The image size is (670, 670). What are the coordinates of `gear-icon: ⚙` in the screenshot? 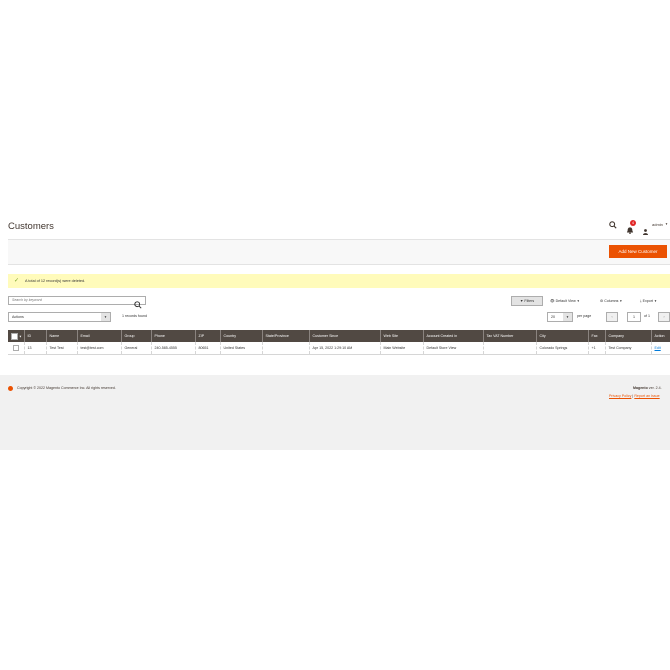 It's located at (602, 301).